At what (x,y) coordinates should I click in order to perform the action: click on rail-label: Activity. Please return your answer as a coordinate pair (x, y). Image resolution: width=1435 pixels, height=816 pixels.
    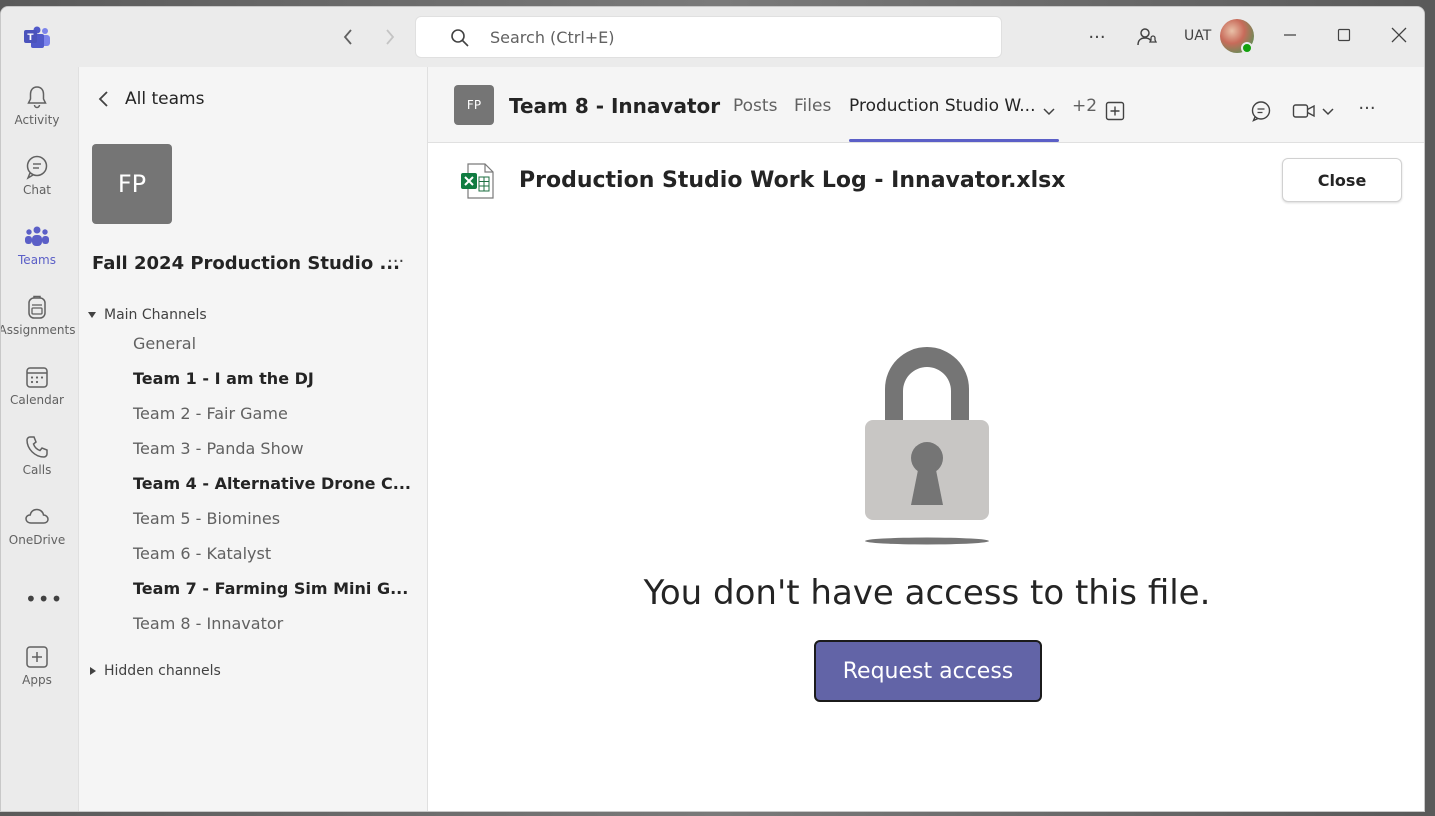
    Looking at the image, I should click on (37, 120).